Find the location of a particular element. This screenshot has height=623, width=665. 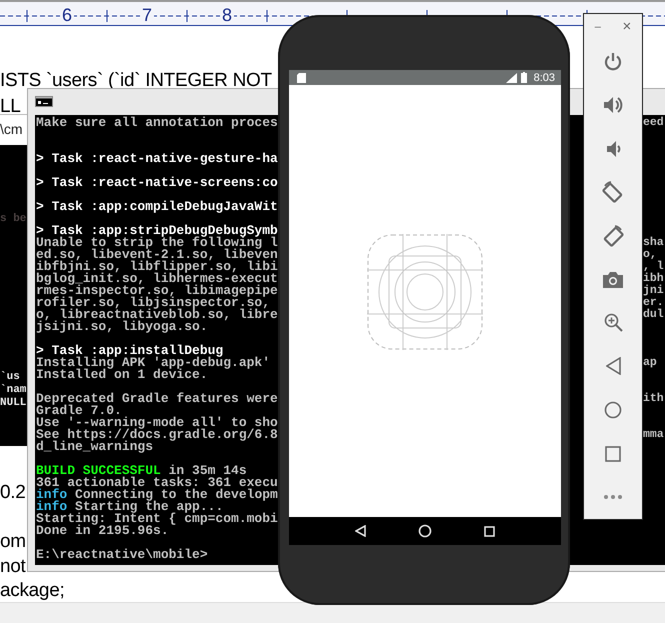

code-line: ISTS `users` (`id` INTEGER NOT is located at coordinates (136, 81).